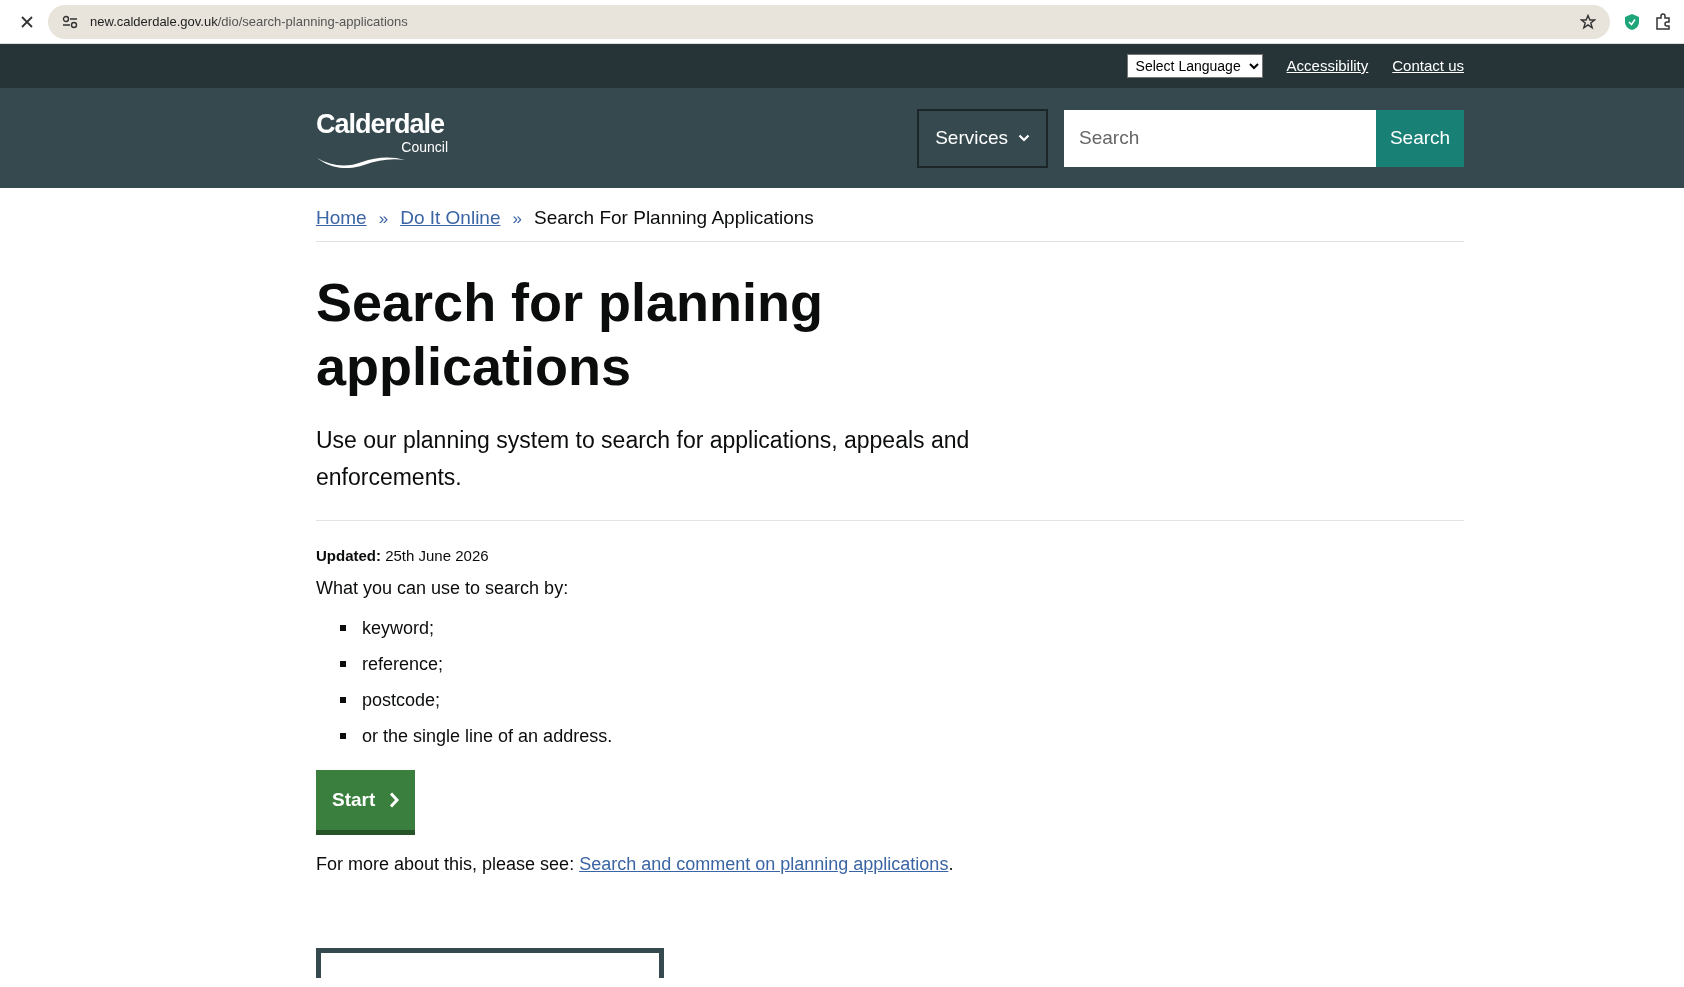 The height and width of the screenshot is (987, 1684). What do you see at coordinates (366, 802) in the screenshot?
I see `start-button: Start` at bounding box center [366, 802].